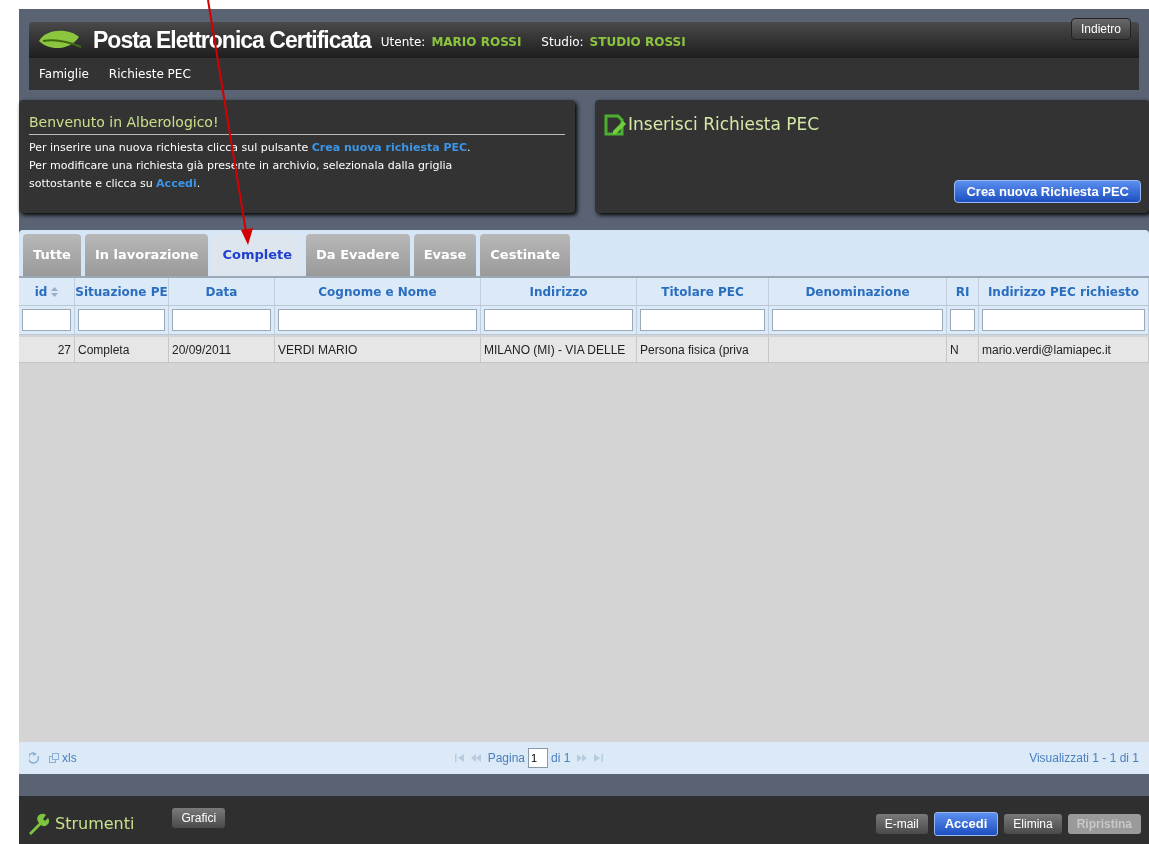  Describe the element at coordinates (377, 291) in the screenshot. I see `column-header: Cognome e Nome` at that location.